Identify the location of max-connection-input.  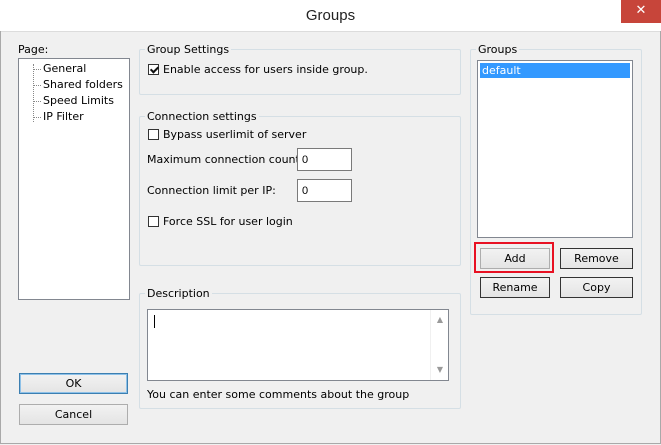
(324, 159).